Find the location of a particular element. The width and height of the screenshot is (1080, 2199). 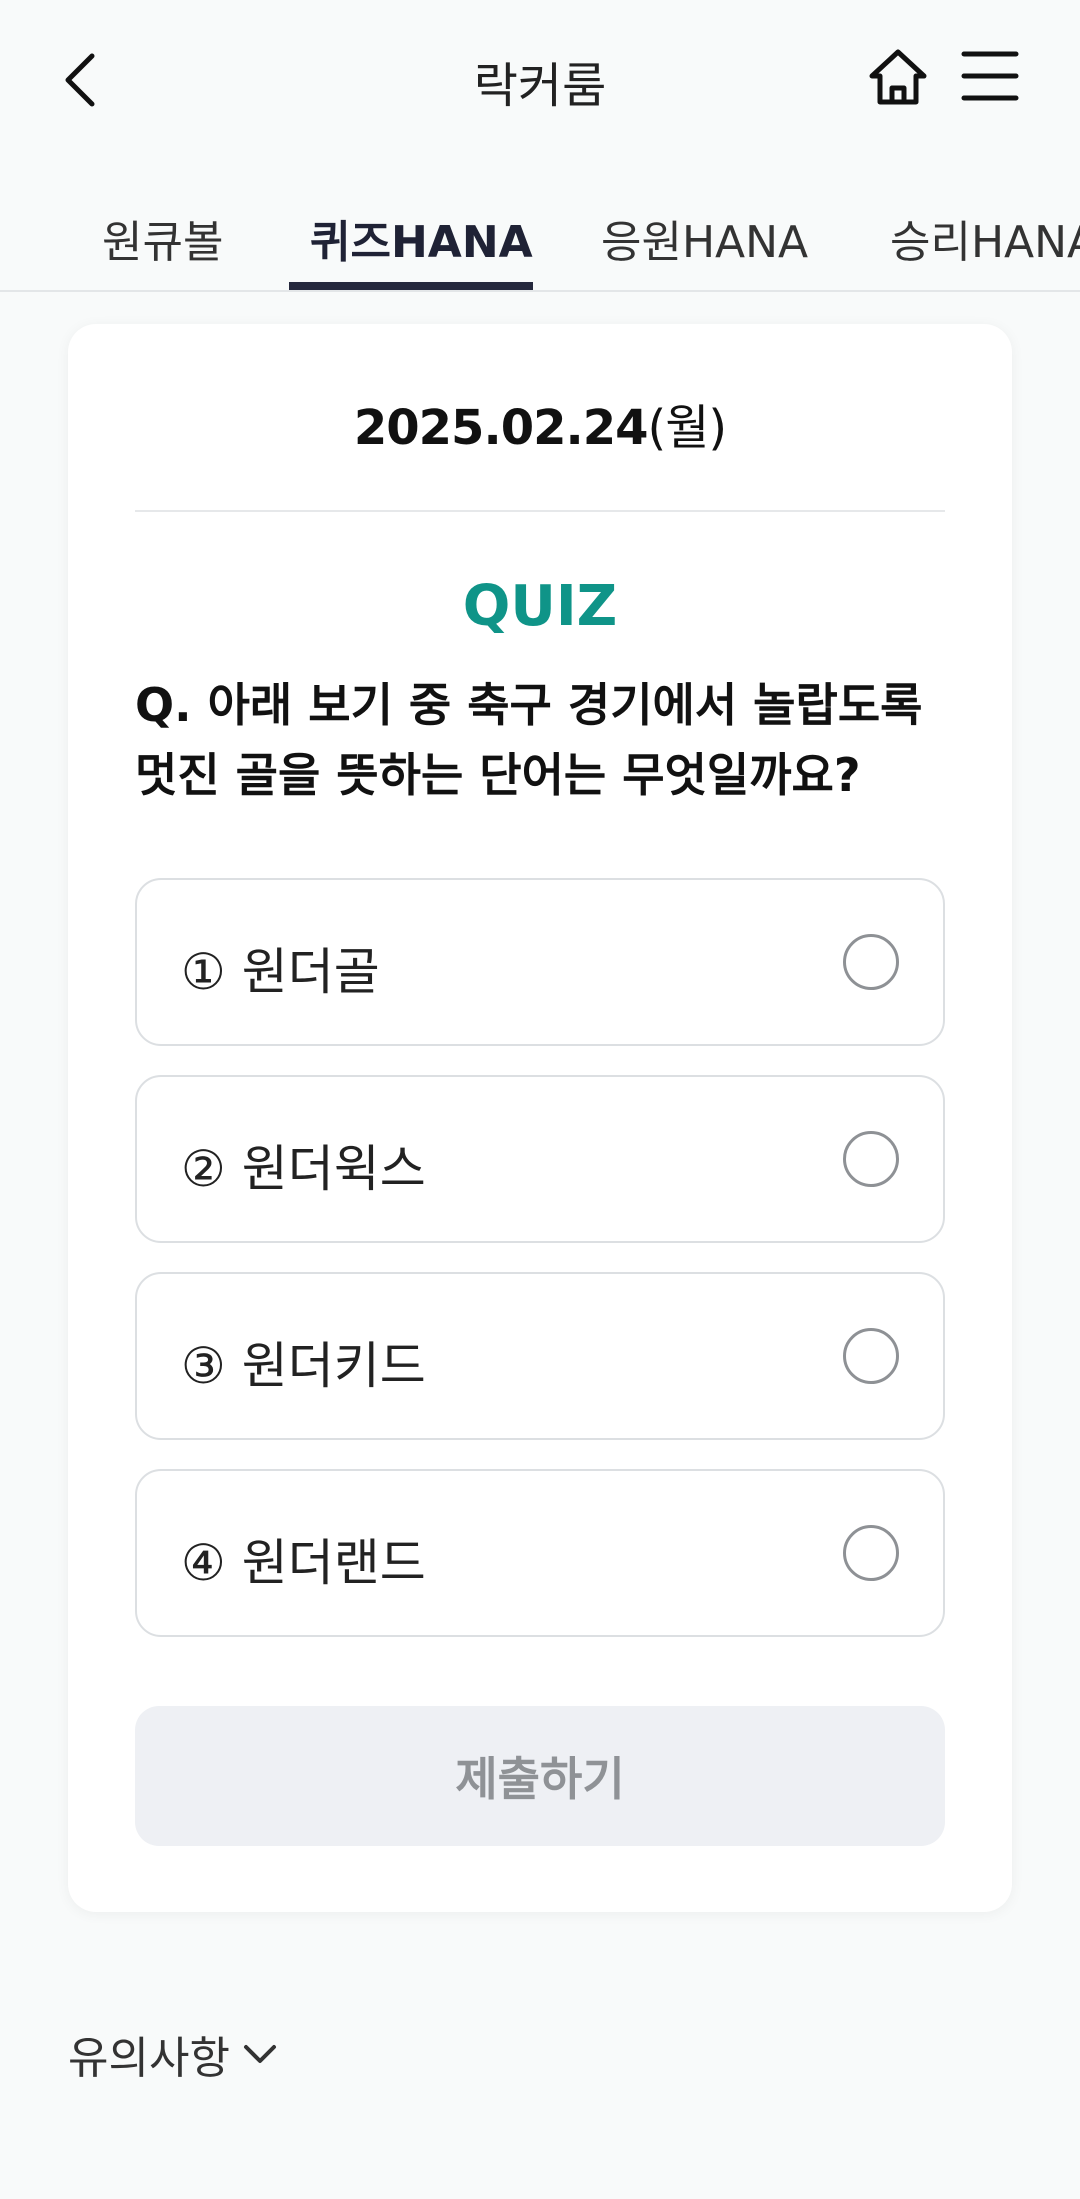

tab-cheer-hana: 응원HANA is located at coordinates (704, 238).